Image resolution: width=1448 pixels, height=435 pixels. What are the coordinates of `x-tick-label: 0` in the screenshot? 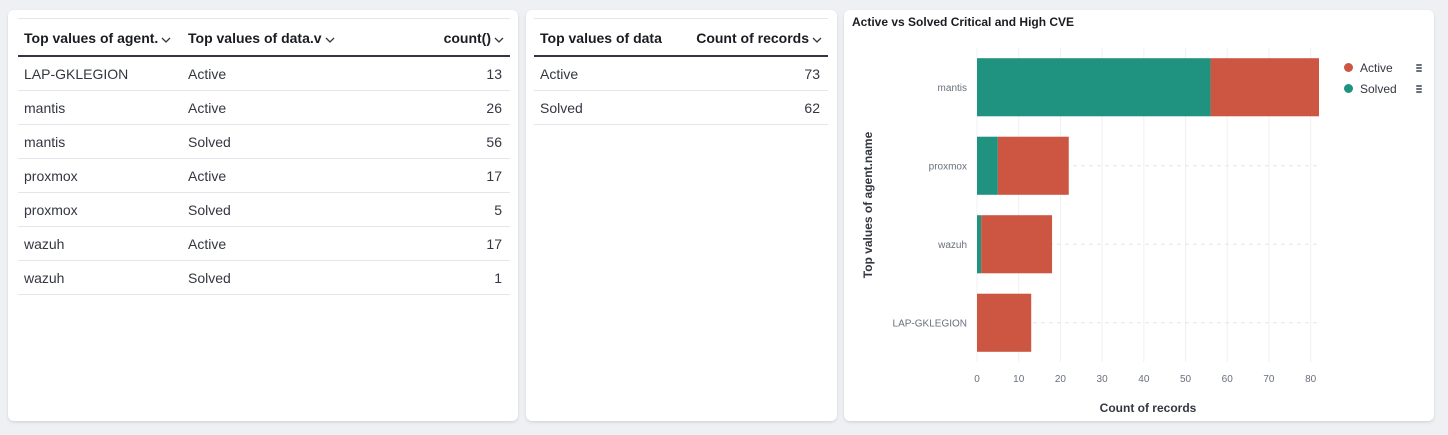 It's located at (977, 379).